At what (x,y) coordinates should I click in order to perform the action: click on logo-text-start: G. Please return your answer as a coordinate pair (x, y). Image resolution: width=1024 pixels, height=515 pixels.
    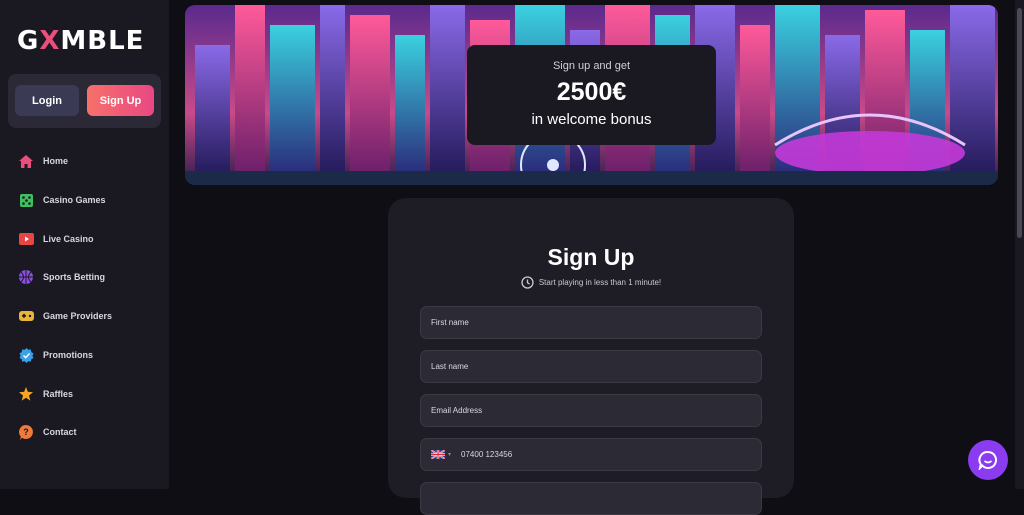
    Looking at the image, I should click on (28, 41).